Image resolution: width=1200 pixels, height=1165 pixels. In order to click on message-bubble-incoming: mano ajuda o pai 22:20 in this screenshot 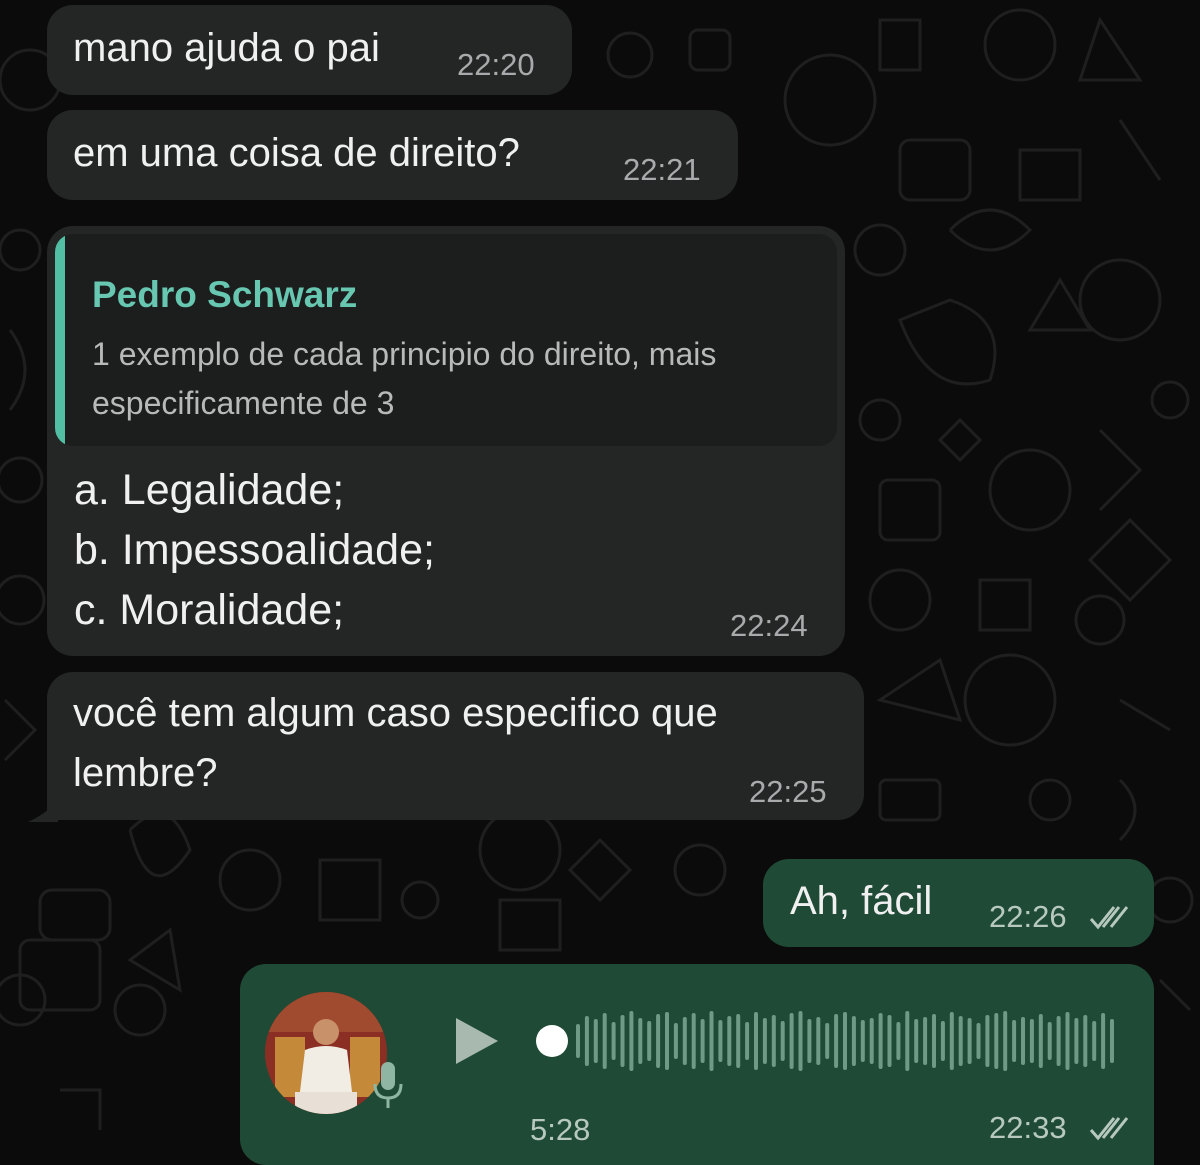, I will do `click(309, 50)`.